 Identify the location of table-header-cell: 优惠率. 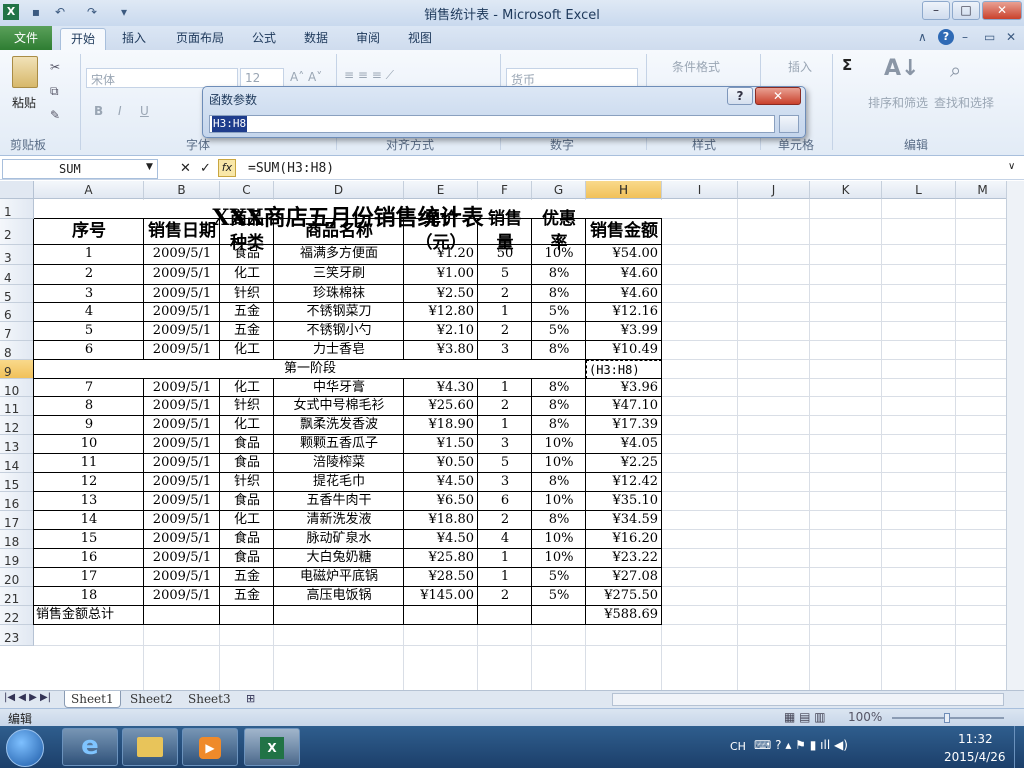
(559, 231).